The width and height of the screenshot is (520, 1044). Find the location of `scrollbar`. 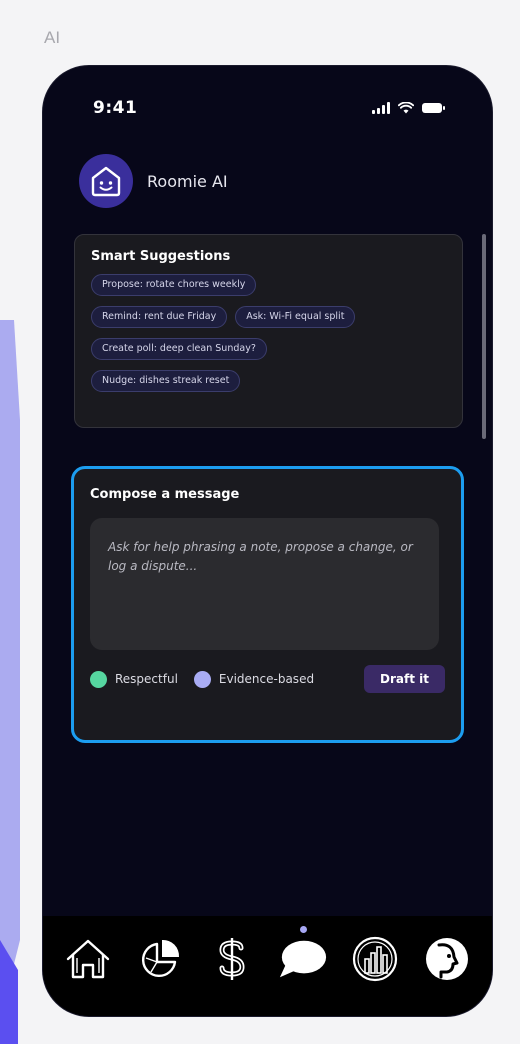

scrollbar is located at coordinates (484, 336).